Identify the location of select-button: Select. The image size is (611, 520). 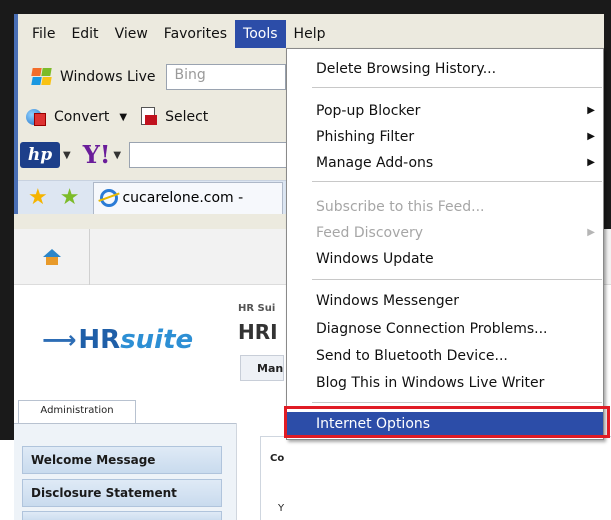
(186, 117).